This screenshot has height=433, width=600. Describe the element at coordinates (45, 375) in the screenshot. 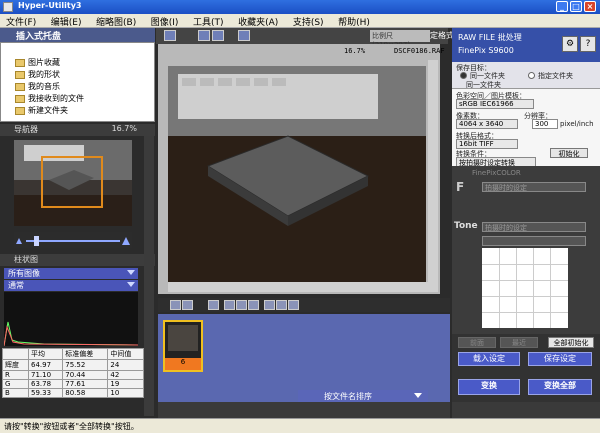

I see `table-cell: 71.10` at that location.